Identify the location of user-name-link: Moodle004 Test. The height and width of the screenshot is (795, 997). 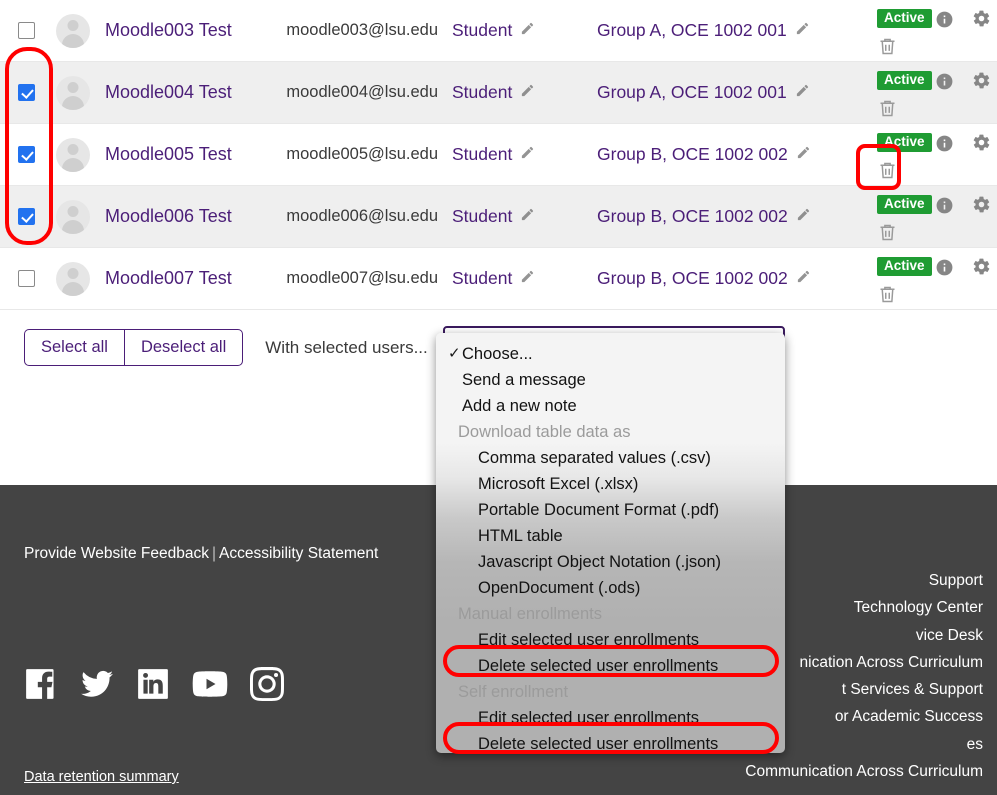
(168, 92).